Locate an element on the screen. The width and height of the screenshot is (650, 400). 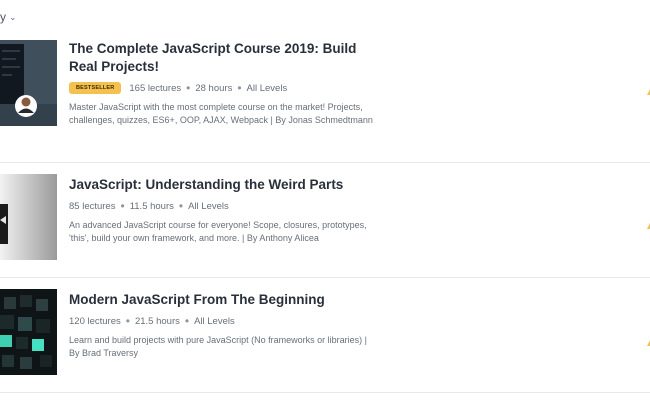
bestseller-badge: BESTSELLER is located at coordinates (95, 88).